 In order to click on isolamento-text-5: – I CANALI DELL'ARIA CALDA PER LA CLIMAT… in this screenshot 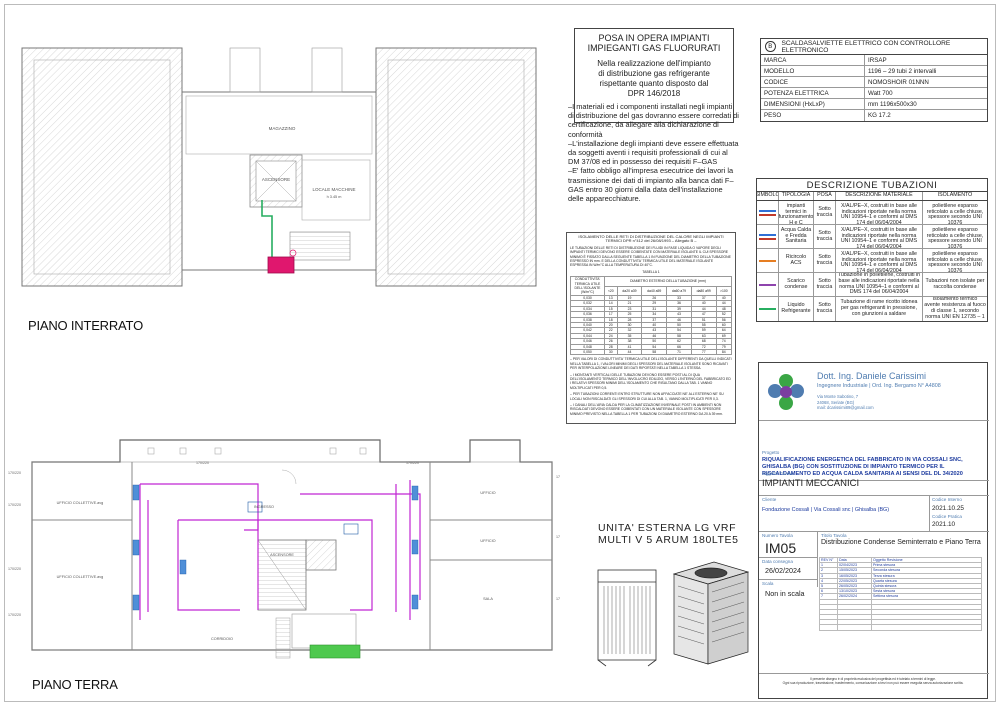, I will do `click(646, 409)`.